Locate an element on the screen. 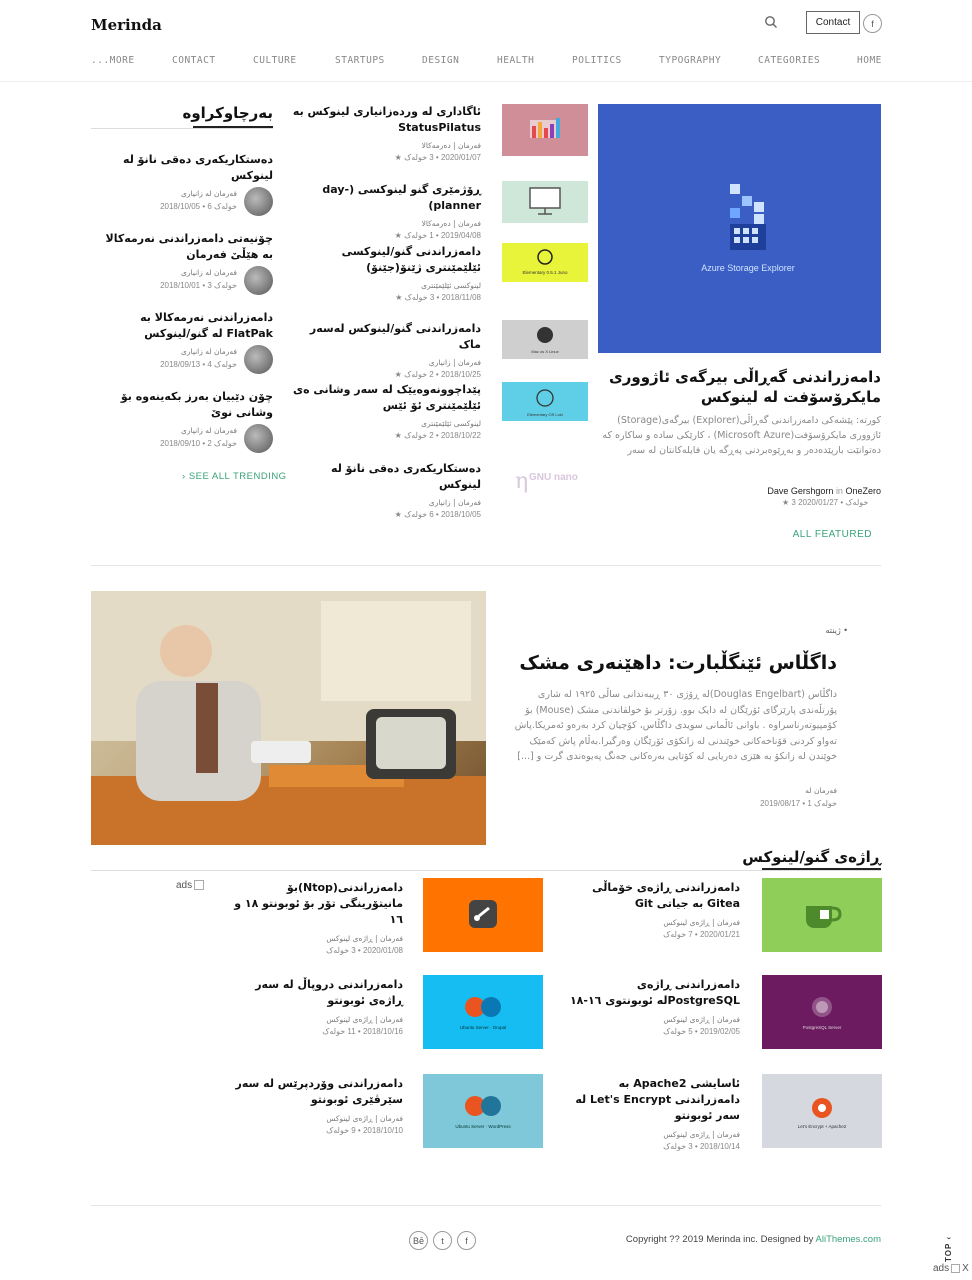 The height and width of the screenshot is (1280, 972). post-image-wordpress: Ubuntu Server · WordPress is located at coordinates (483, 1111).